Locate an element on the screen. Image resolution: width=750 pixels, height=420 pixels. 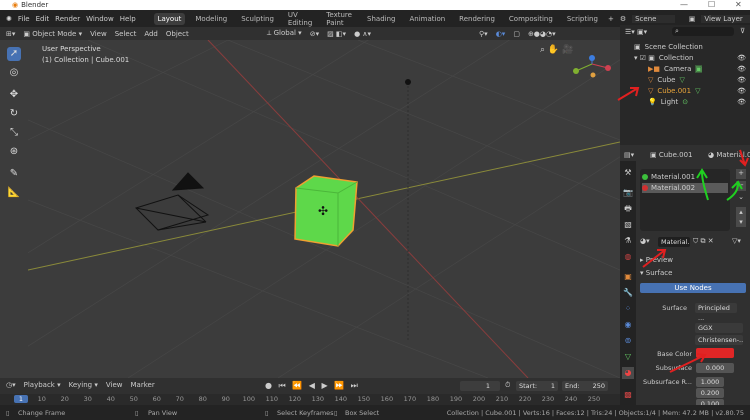
preview-panel-header: ▸ Preview is located at coordinates (656, 260).